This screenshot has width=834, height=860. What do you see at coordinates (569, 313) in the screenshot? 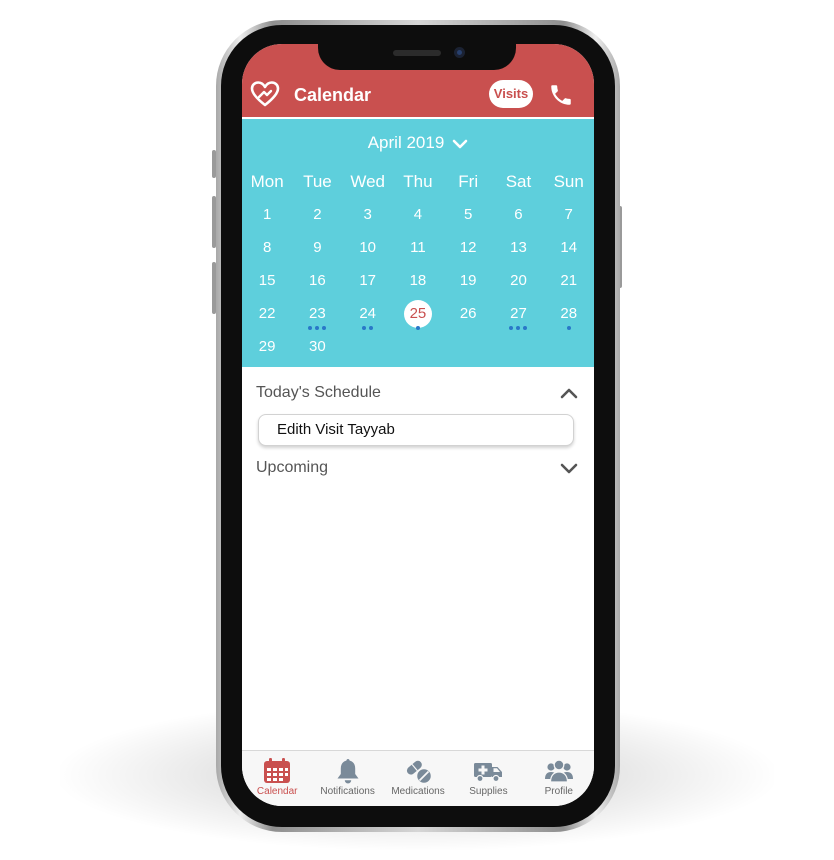
I see `day-number: 28` at bounding box center [569, 313].